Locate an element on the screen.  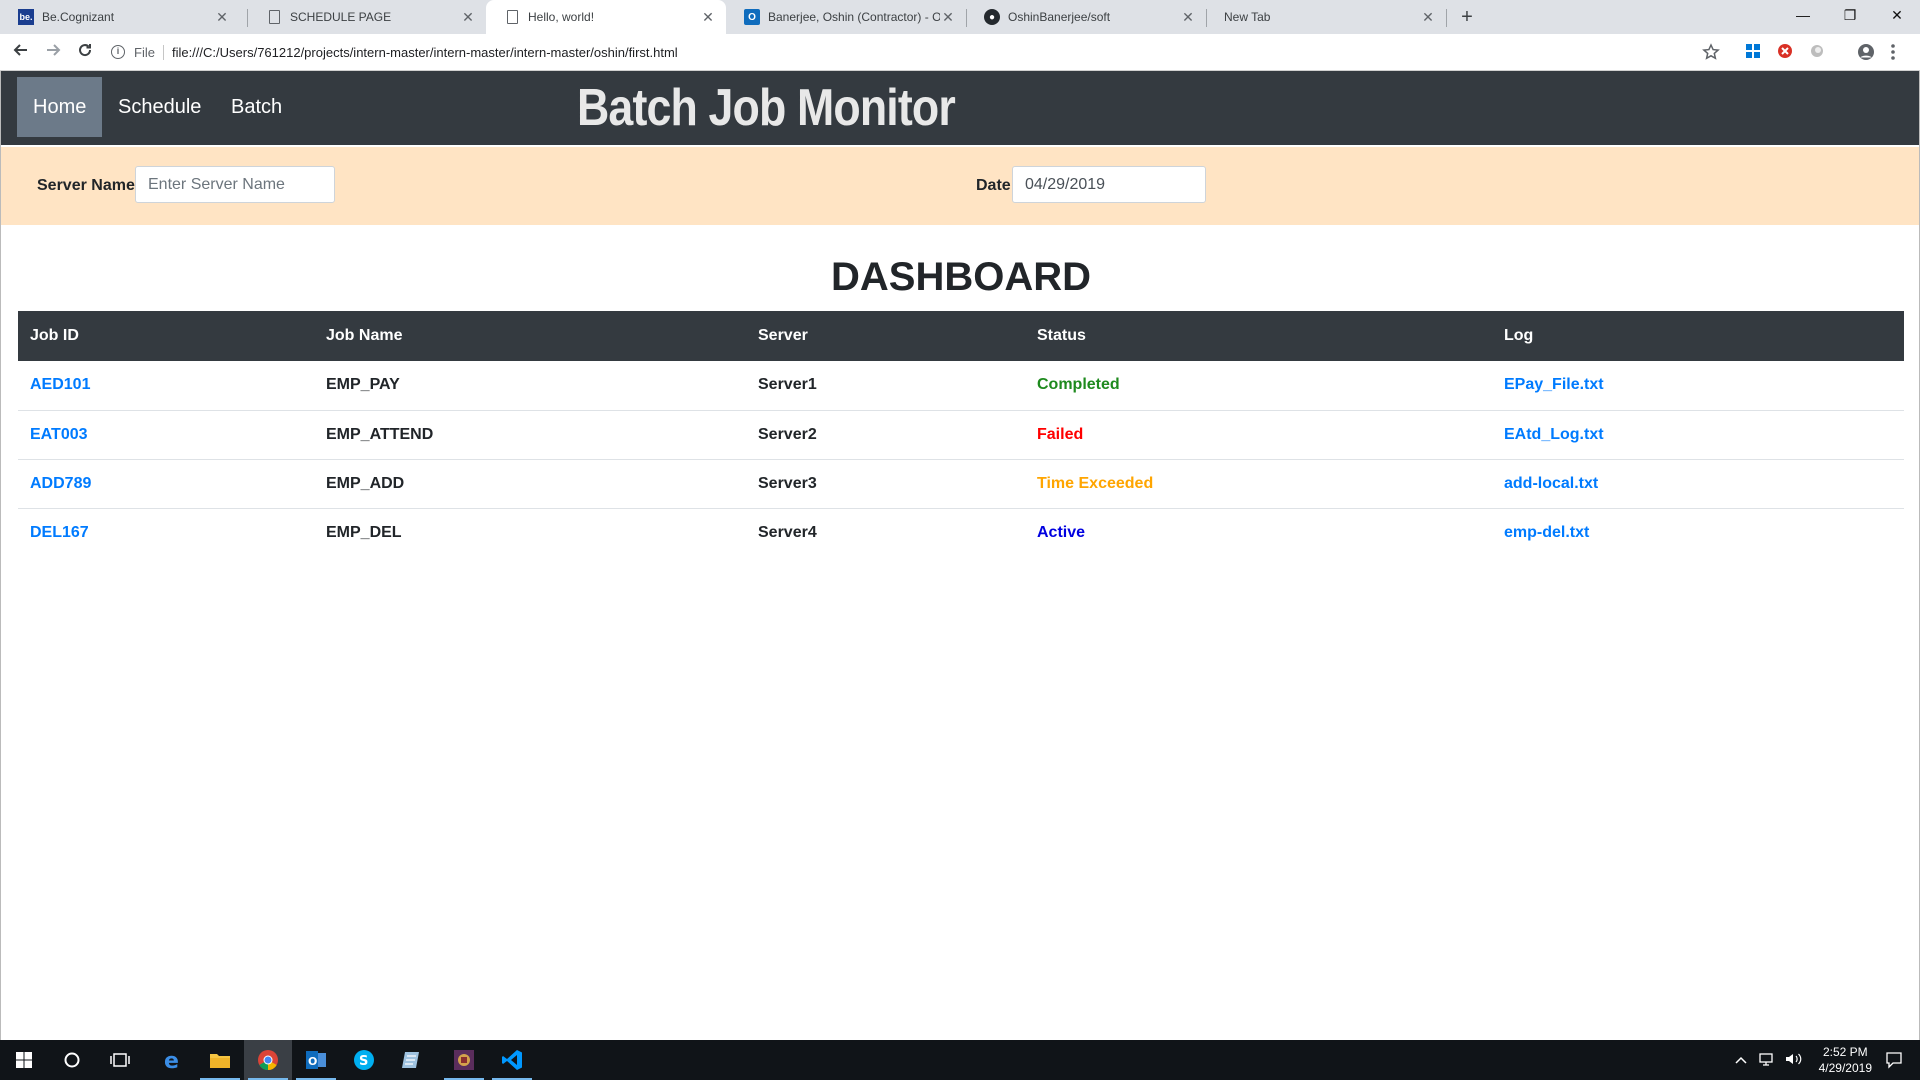
system-tray is located at coordinates (1769, 1060).